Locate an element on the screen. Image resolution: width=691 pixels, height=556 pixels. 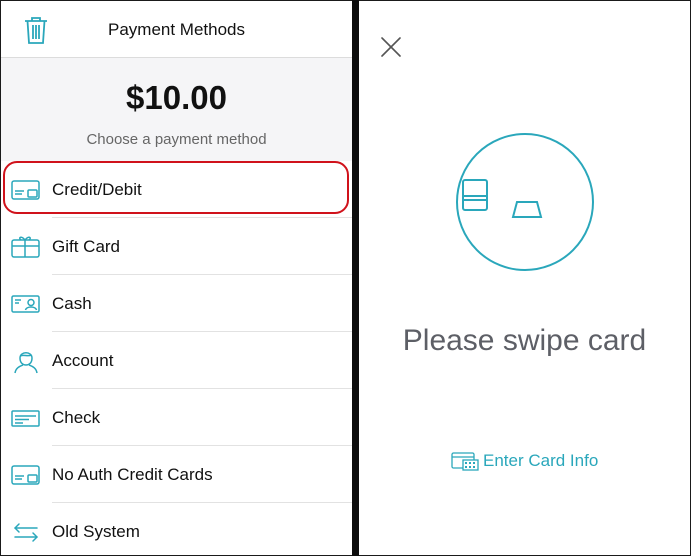
enter-card-info-link: Enter Card Info is located at coordinates (524, 461).